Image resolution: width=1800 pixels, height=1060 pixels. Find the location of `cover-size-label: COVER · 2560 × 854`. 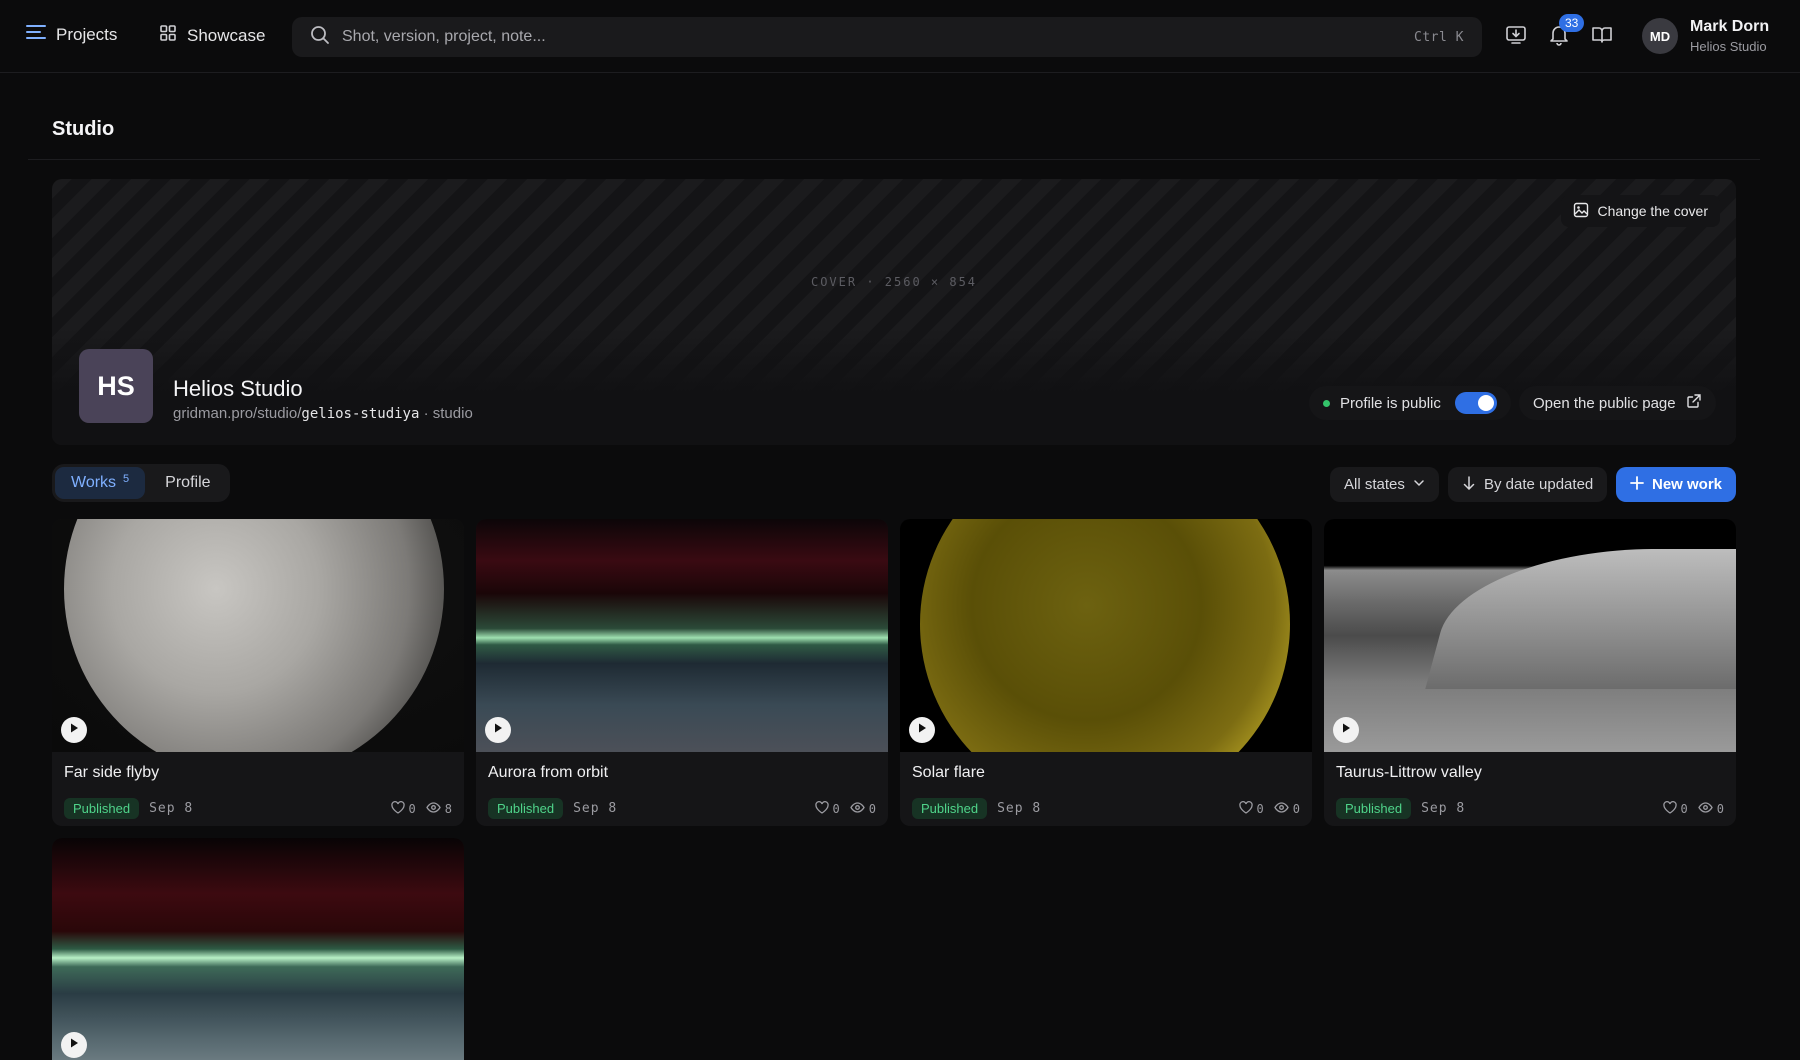

cover-size-label: COVER · 2560 × 854 is located at coordinates (894, 282).